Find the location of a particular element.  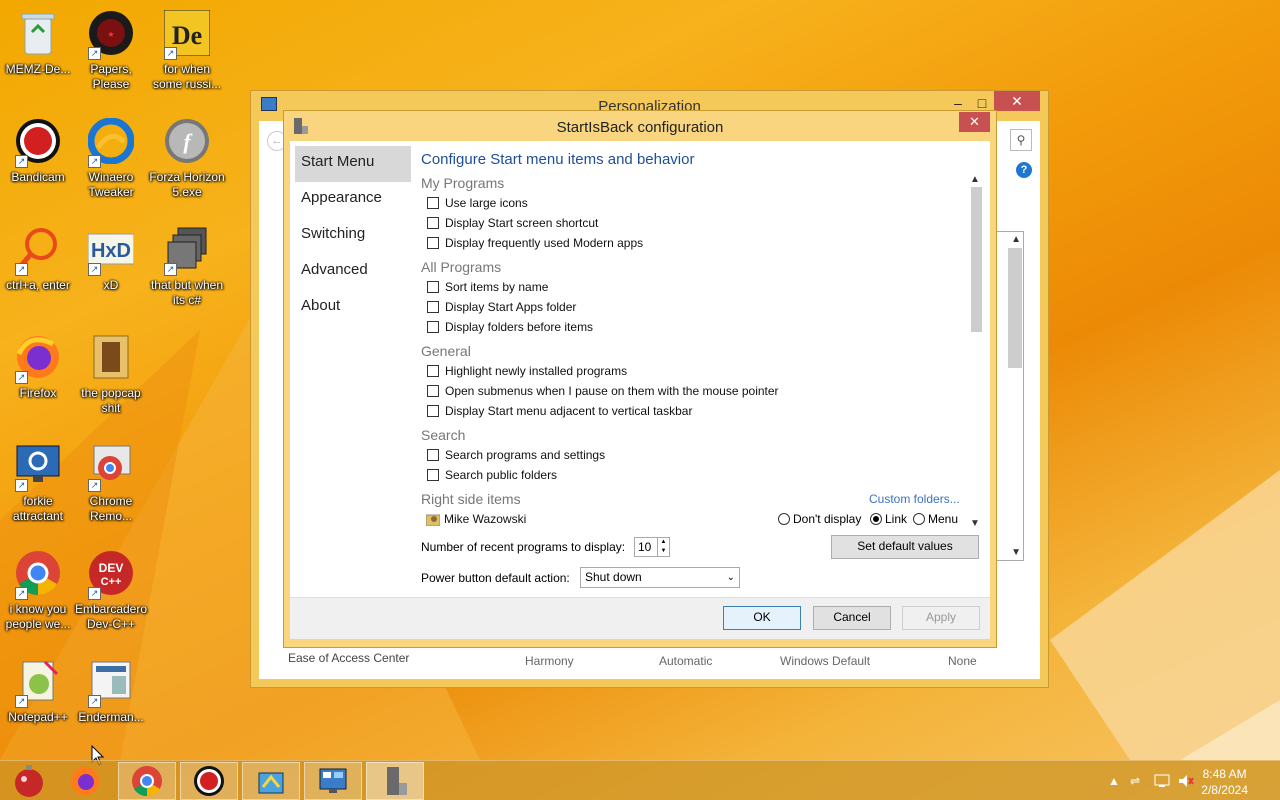

spin-up-icon: ▲ is located at coordinates (663, 542).